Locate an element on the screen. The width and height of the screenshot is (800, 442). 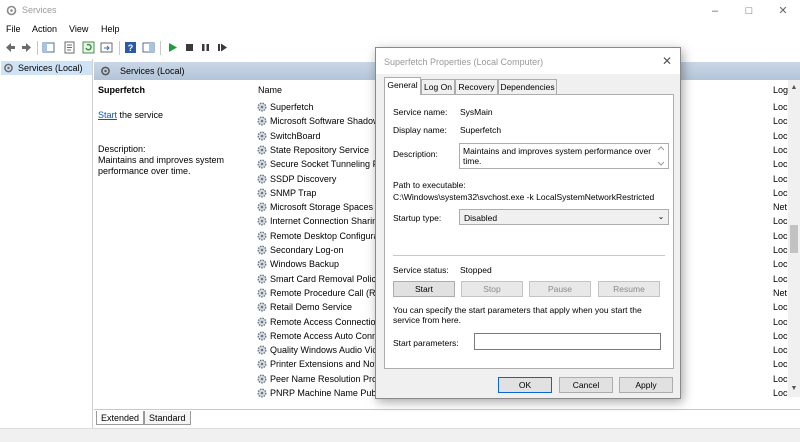
start-parameters-input is located at coordinates (567, 341).